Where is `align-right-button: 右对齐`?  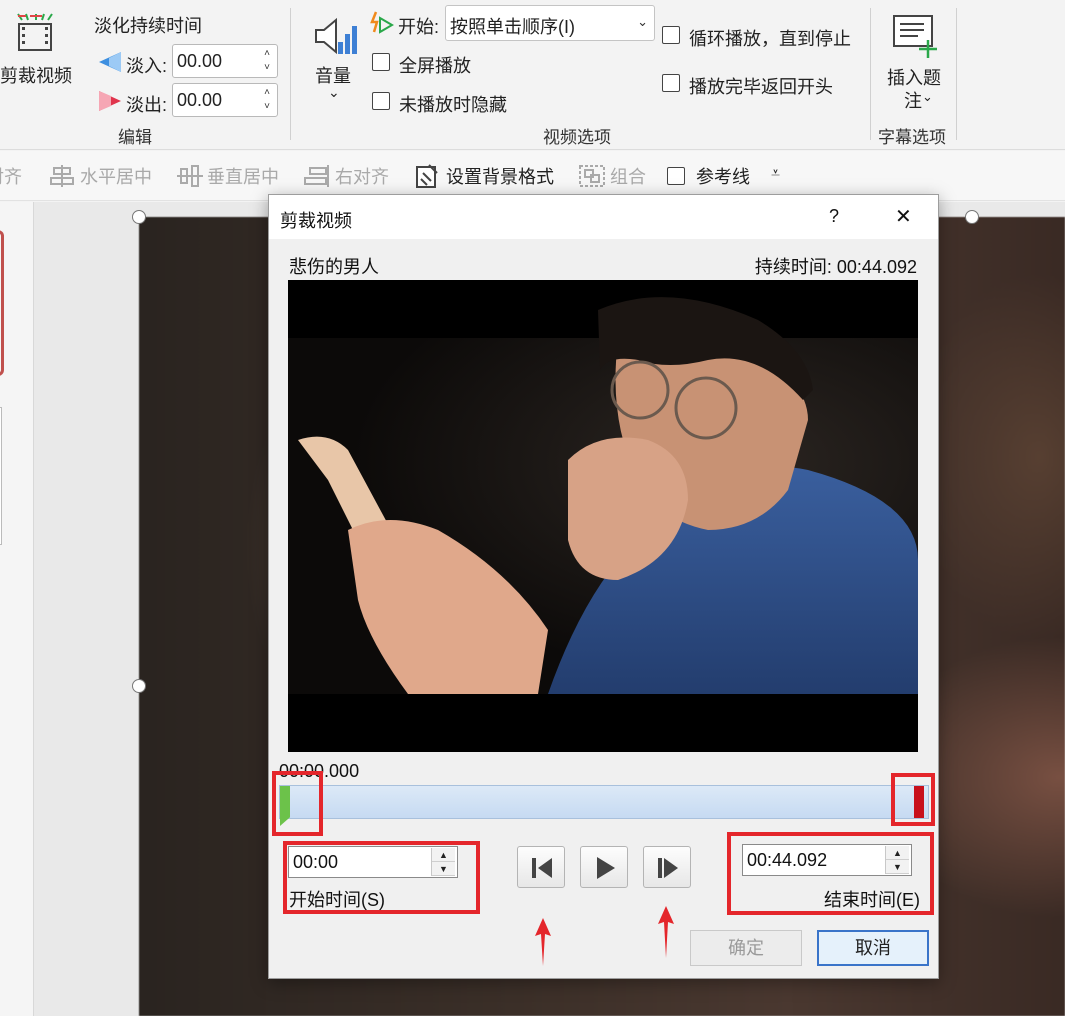
align-right-button: 右对齐 is located at coordinates (362, 176).